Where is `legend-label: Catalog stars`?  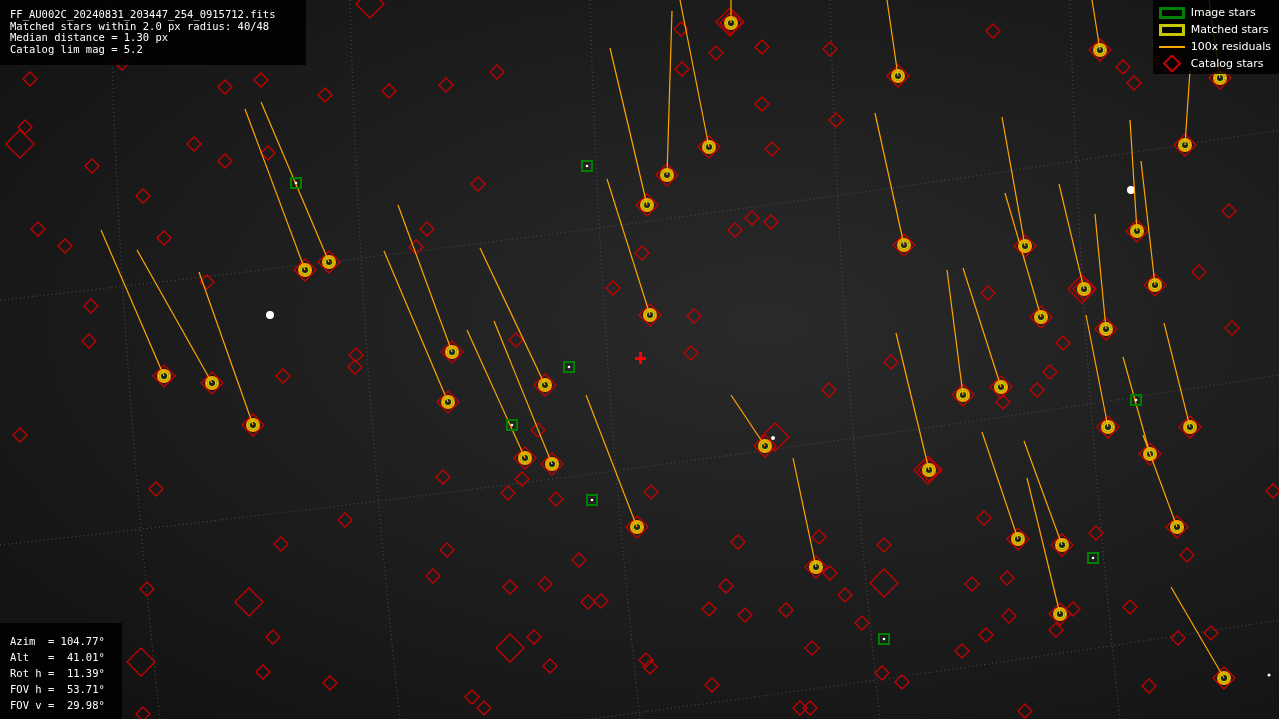
legend-label: Catalog stars is located at coordinates (1227, 63).